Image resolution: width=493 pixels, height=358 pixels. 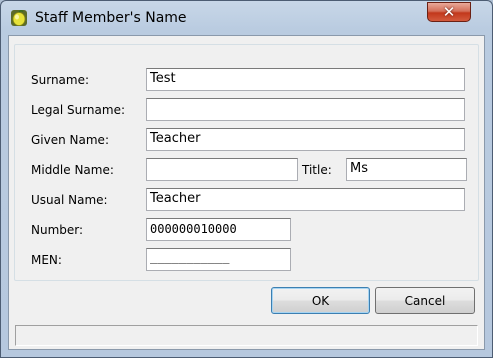 I want to click on title-bar: Staff Member's Name ✕, so click(x=246, y=18).